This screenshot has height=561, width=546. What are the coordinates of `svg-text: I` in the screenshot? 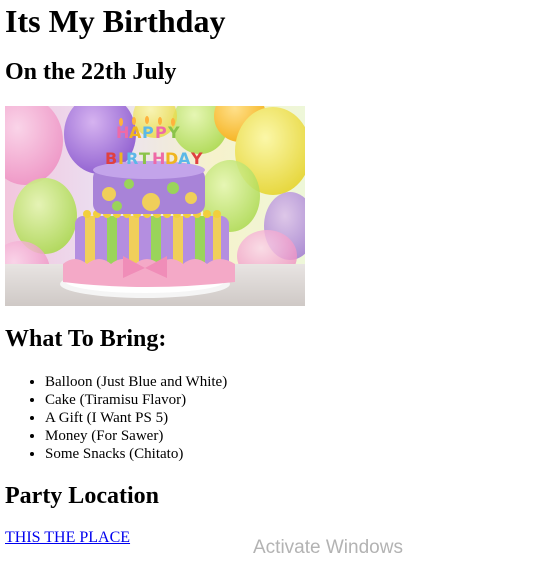 It's located at (121, 158).